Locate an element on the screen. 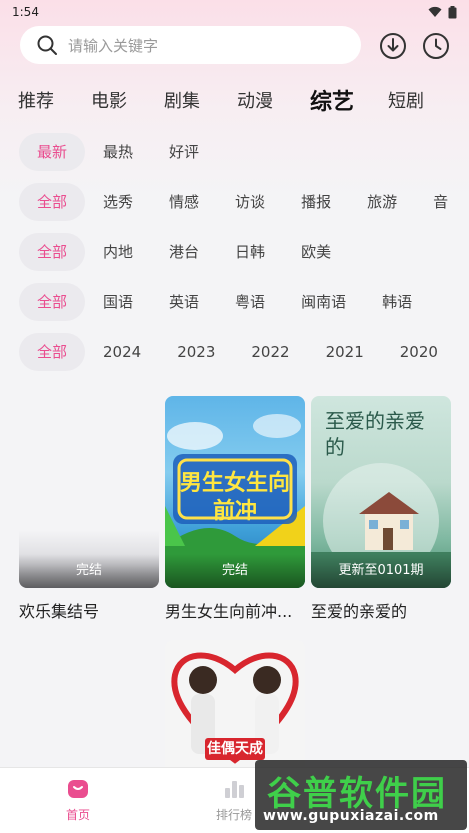 The width and height of the screenshot is (469, 833). media-card-poster: 完结 is located at coordinates (89, 492).